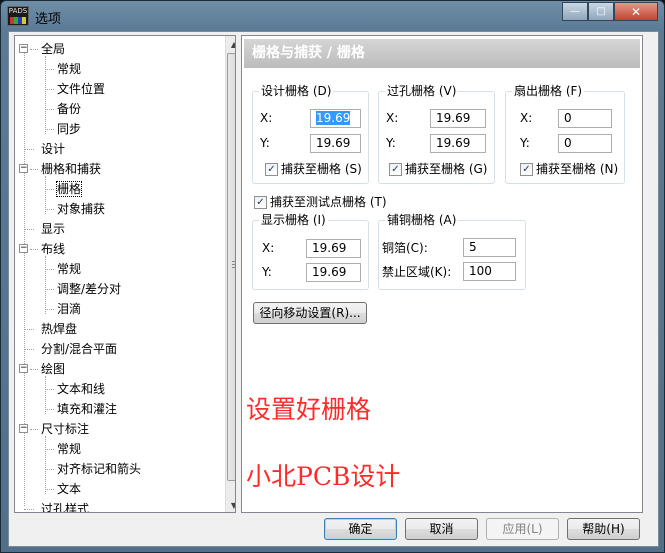 The image size is (665, 553). What do you see at coordinates (636, 11) in the screenshot?
I see `close-button: ✕` at bounding box center [636, 11].